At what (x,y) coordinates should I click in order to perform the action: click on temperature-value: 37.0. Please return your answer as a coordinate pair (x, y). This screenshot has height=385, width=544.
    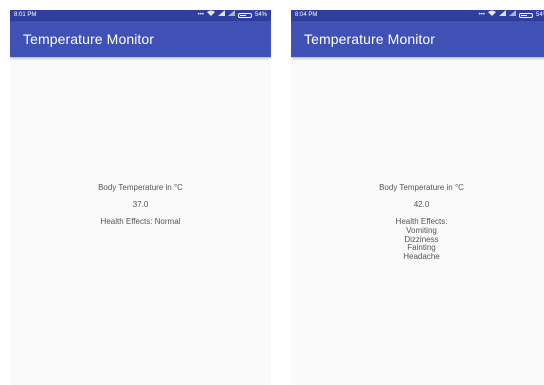
    Looking at the image, I should click on (140, 204).